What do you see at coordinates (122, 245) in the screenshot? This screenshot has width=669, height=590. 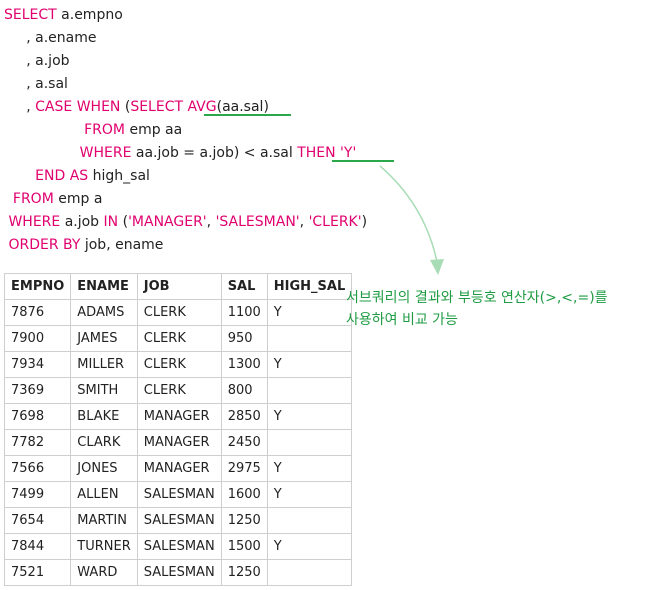 I see `sql-text: job, ename` at bounding box center [122, 245].